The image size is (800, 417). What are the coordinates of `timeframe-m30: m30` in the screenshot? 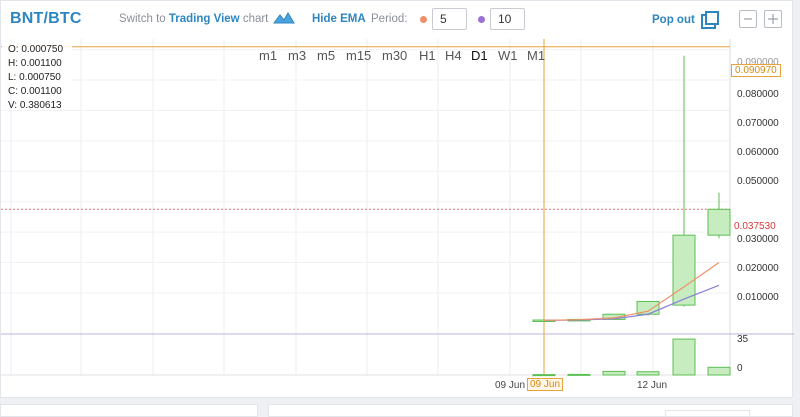 It's located at (394, 55).